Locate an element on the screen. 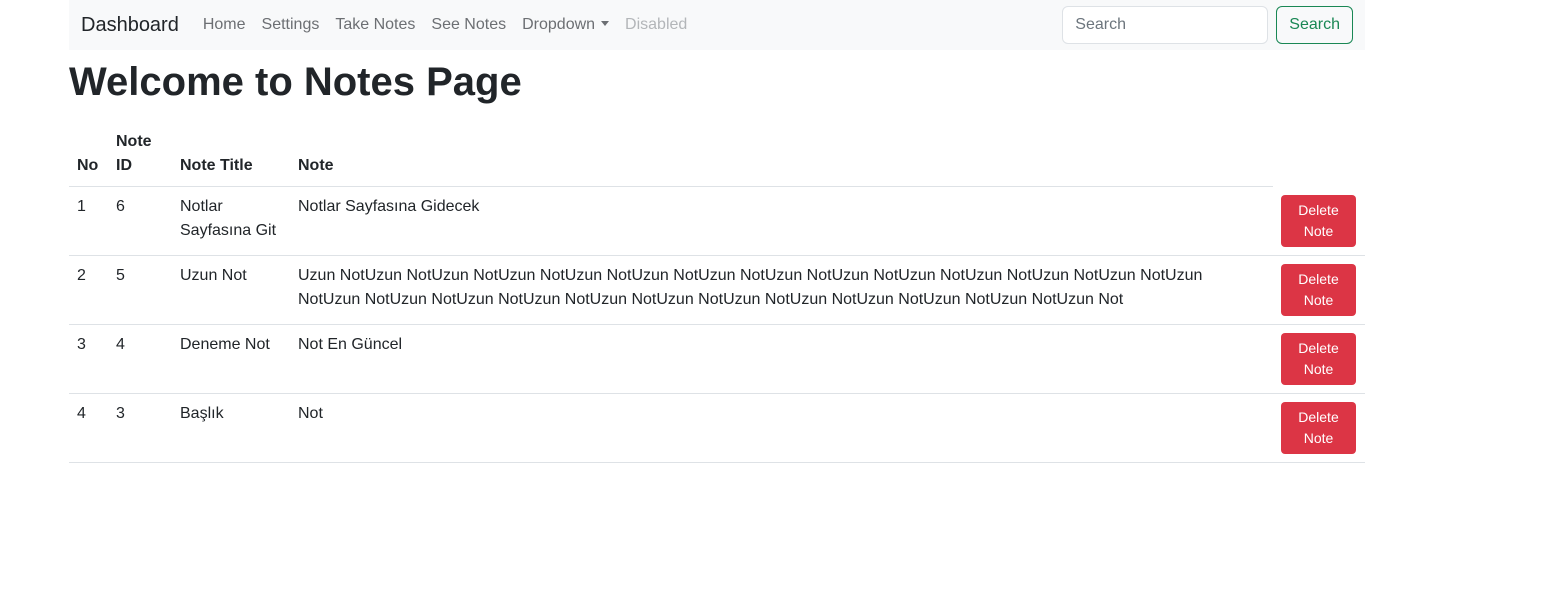 This screenshot has width=1561, height=590. header-row: No Note ID Note Title Note is located at coordinates (717, 154).